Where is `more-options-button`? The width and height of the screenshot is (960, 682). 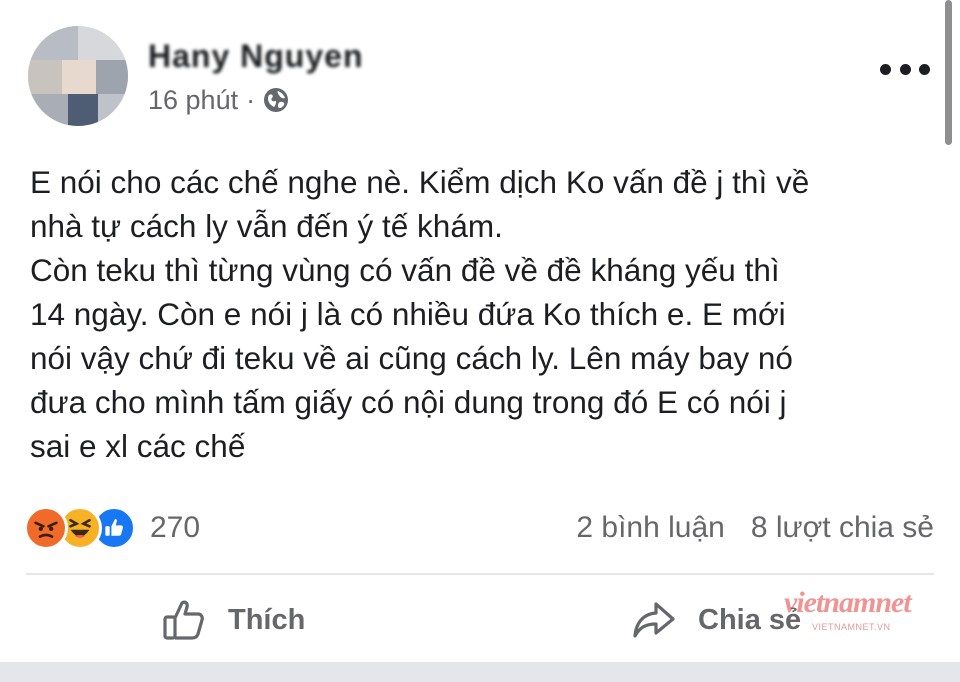 more-options-button is located at coordinates (905, 69).